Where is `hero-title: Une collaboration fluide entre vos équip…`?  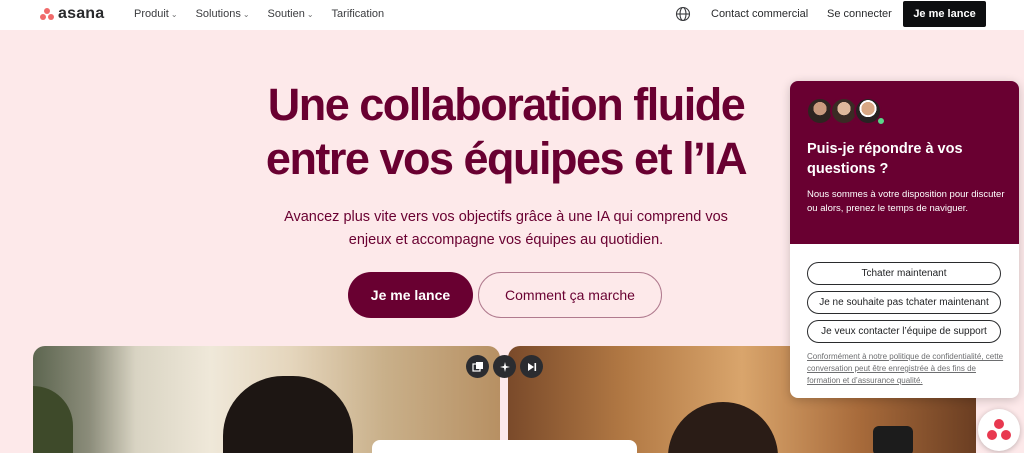 hero-title: Une collaboration fluide entre vos équip… is located at coordinates (506, 132).